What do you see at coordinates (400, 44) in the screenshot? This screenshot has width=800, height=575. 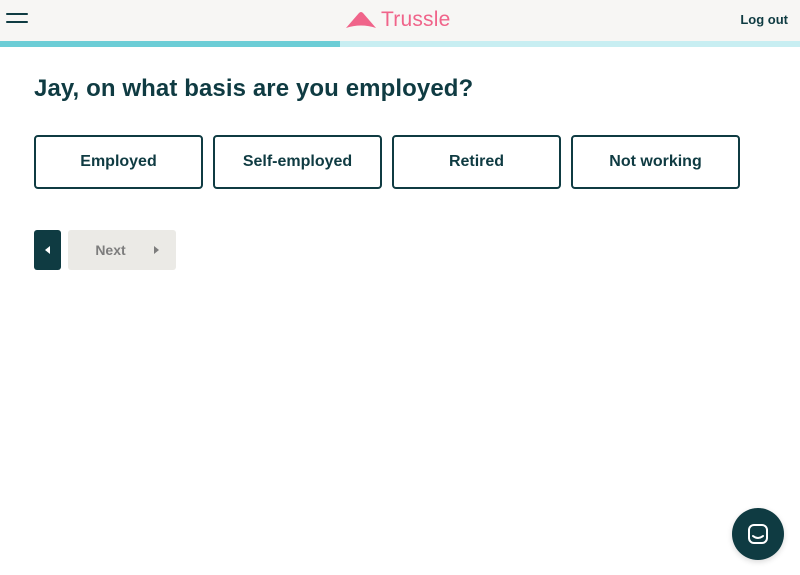 I see `progress-bar` at bounding box center [400, 44].